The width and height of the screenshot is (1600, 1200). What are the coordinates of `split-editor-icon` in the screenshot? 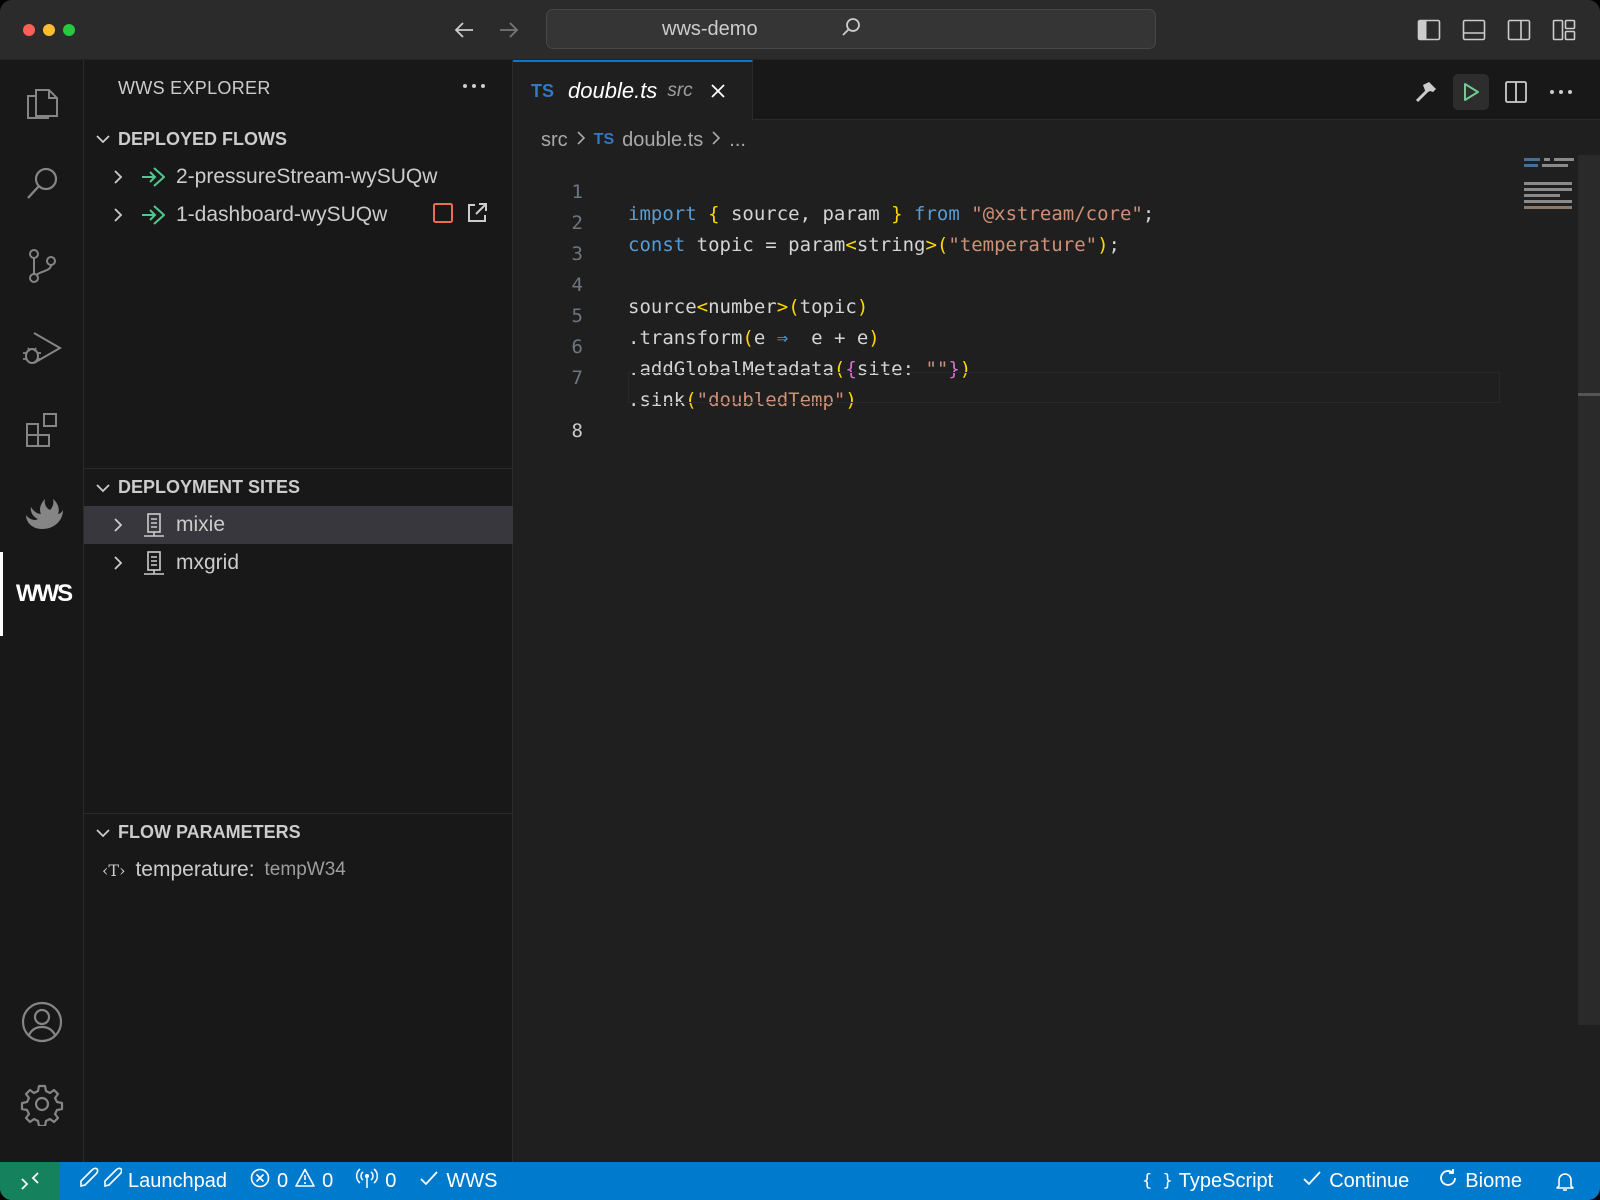 It's located at (1516, 92).